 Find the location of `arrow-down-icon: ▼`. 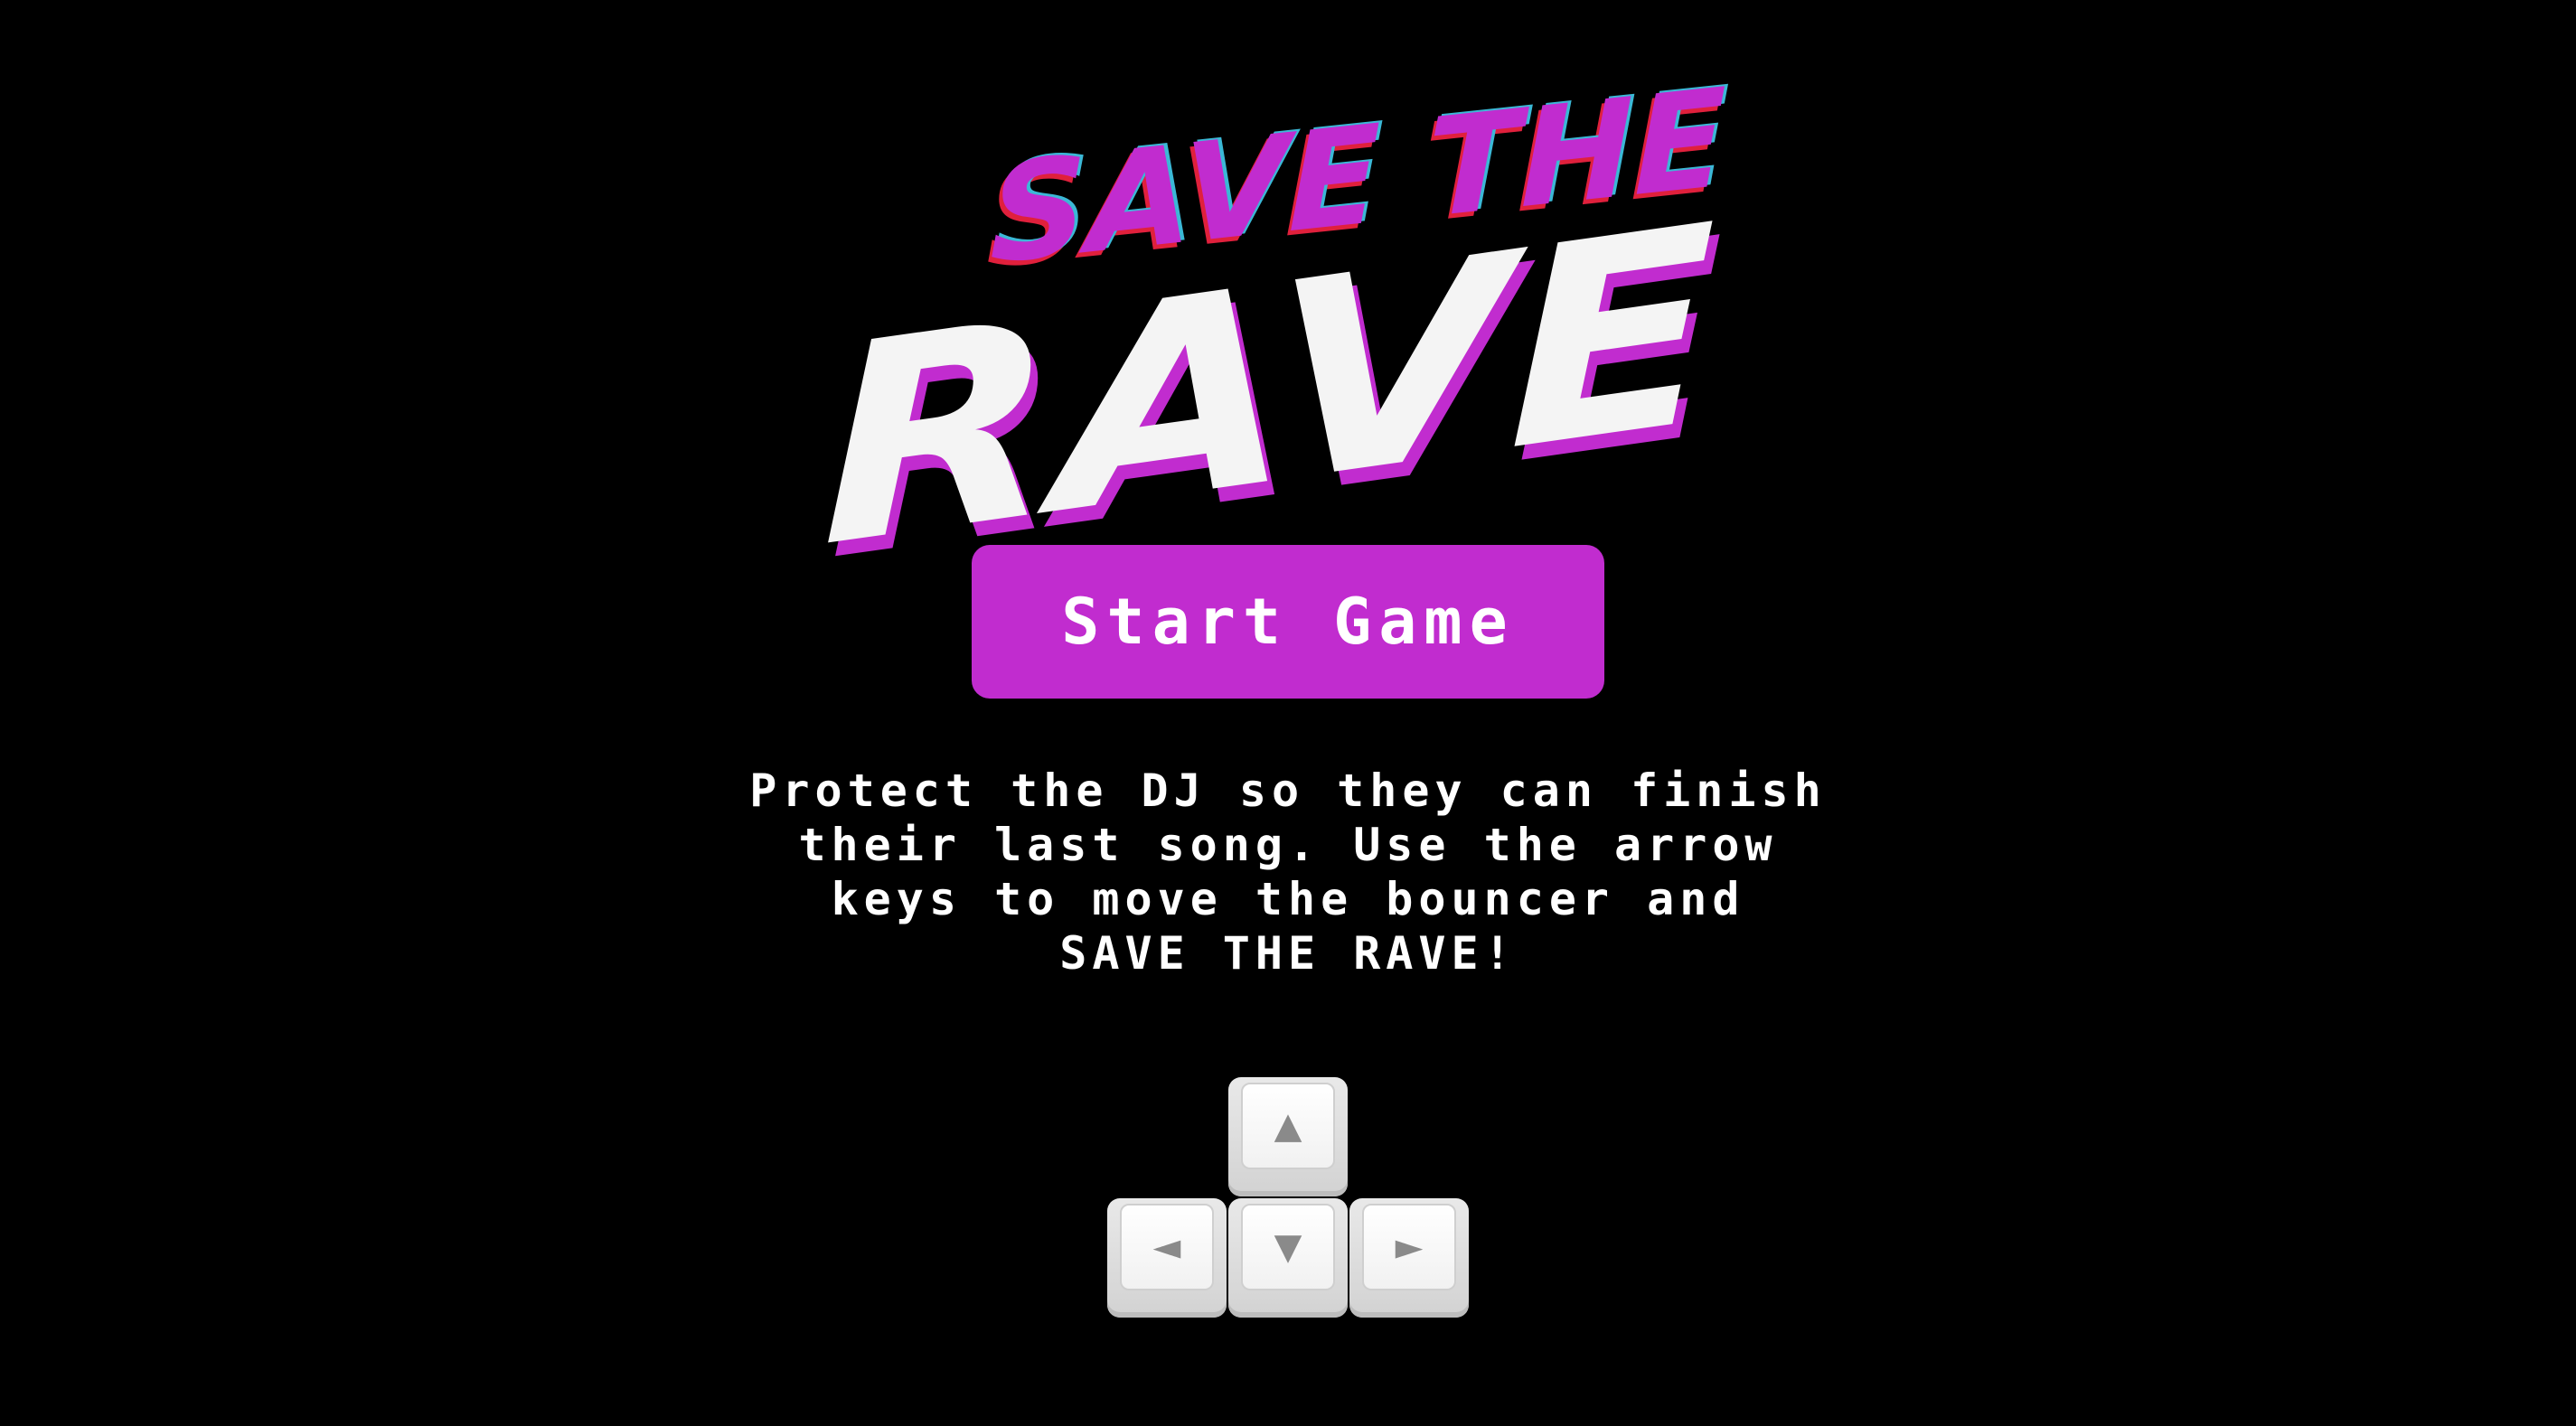

arrow-down-icon: ▼ is located at coordinates (1288, 1247).